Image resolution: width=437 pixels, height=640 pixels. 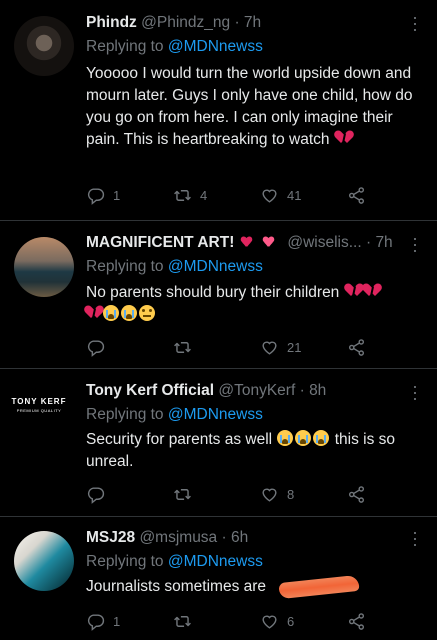 What do you see at coordinates (254, 303) in the screenshot?
I see `tweet-text: No parents should bury their children` at bounding box center [254, 303].